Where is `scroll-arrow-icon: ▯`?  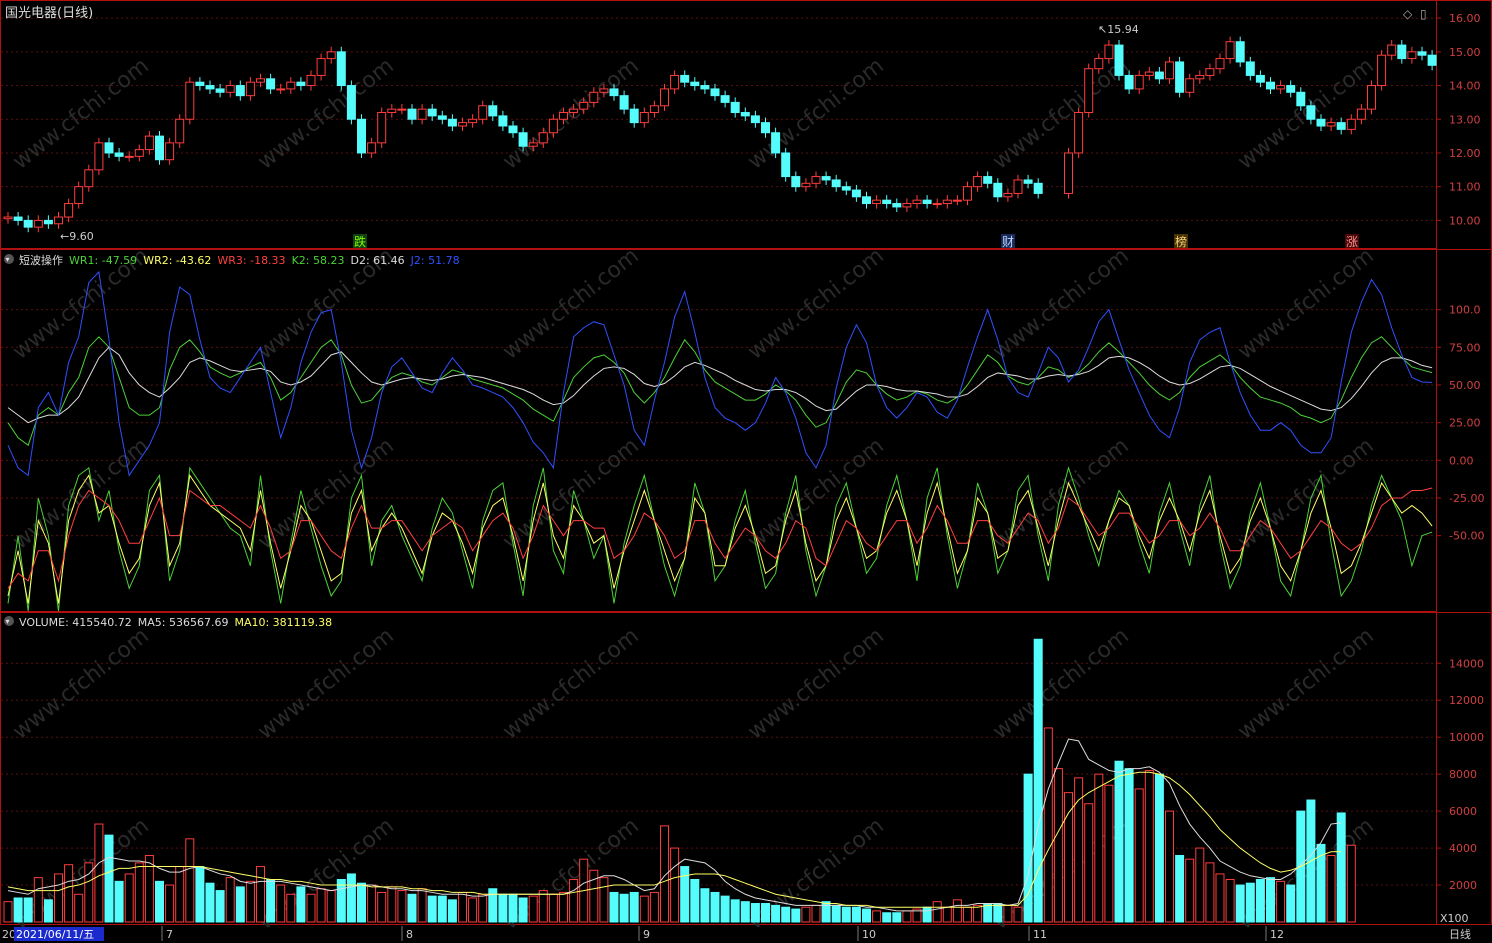
scroll-arrow-icon: ▯ is located at coordinates (1423, 14).